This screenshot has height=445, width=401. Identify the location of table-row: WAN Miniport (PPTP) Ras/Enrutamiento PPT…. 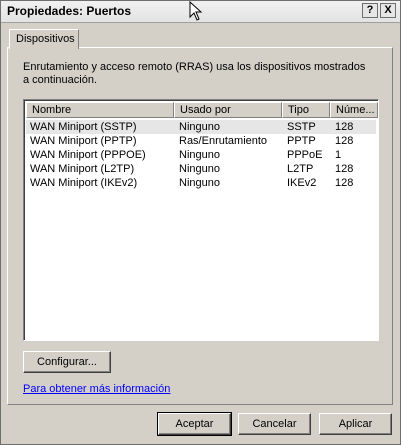
(201, 141).